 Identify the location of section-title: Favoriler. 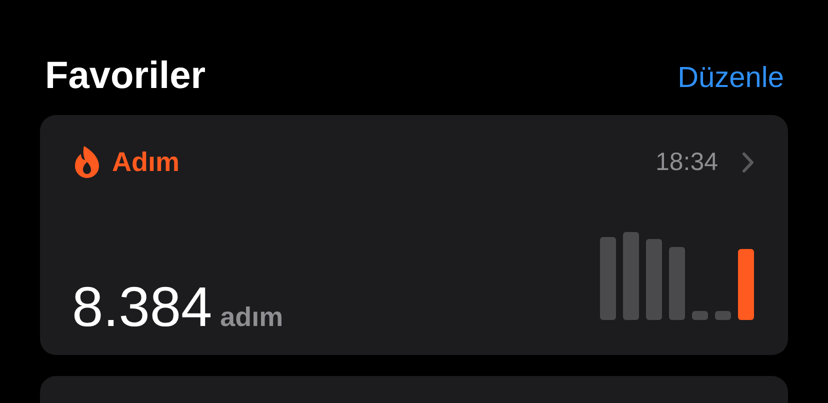
(125, 76).